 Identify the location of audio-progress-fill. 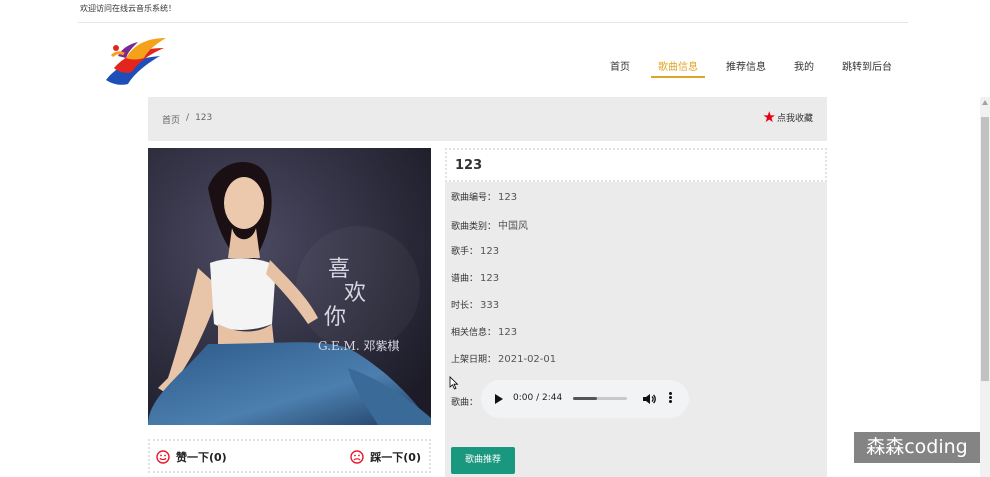
(585, 398).